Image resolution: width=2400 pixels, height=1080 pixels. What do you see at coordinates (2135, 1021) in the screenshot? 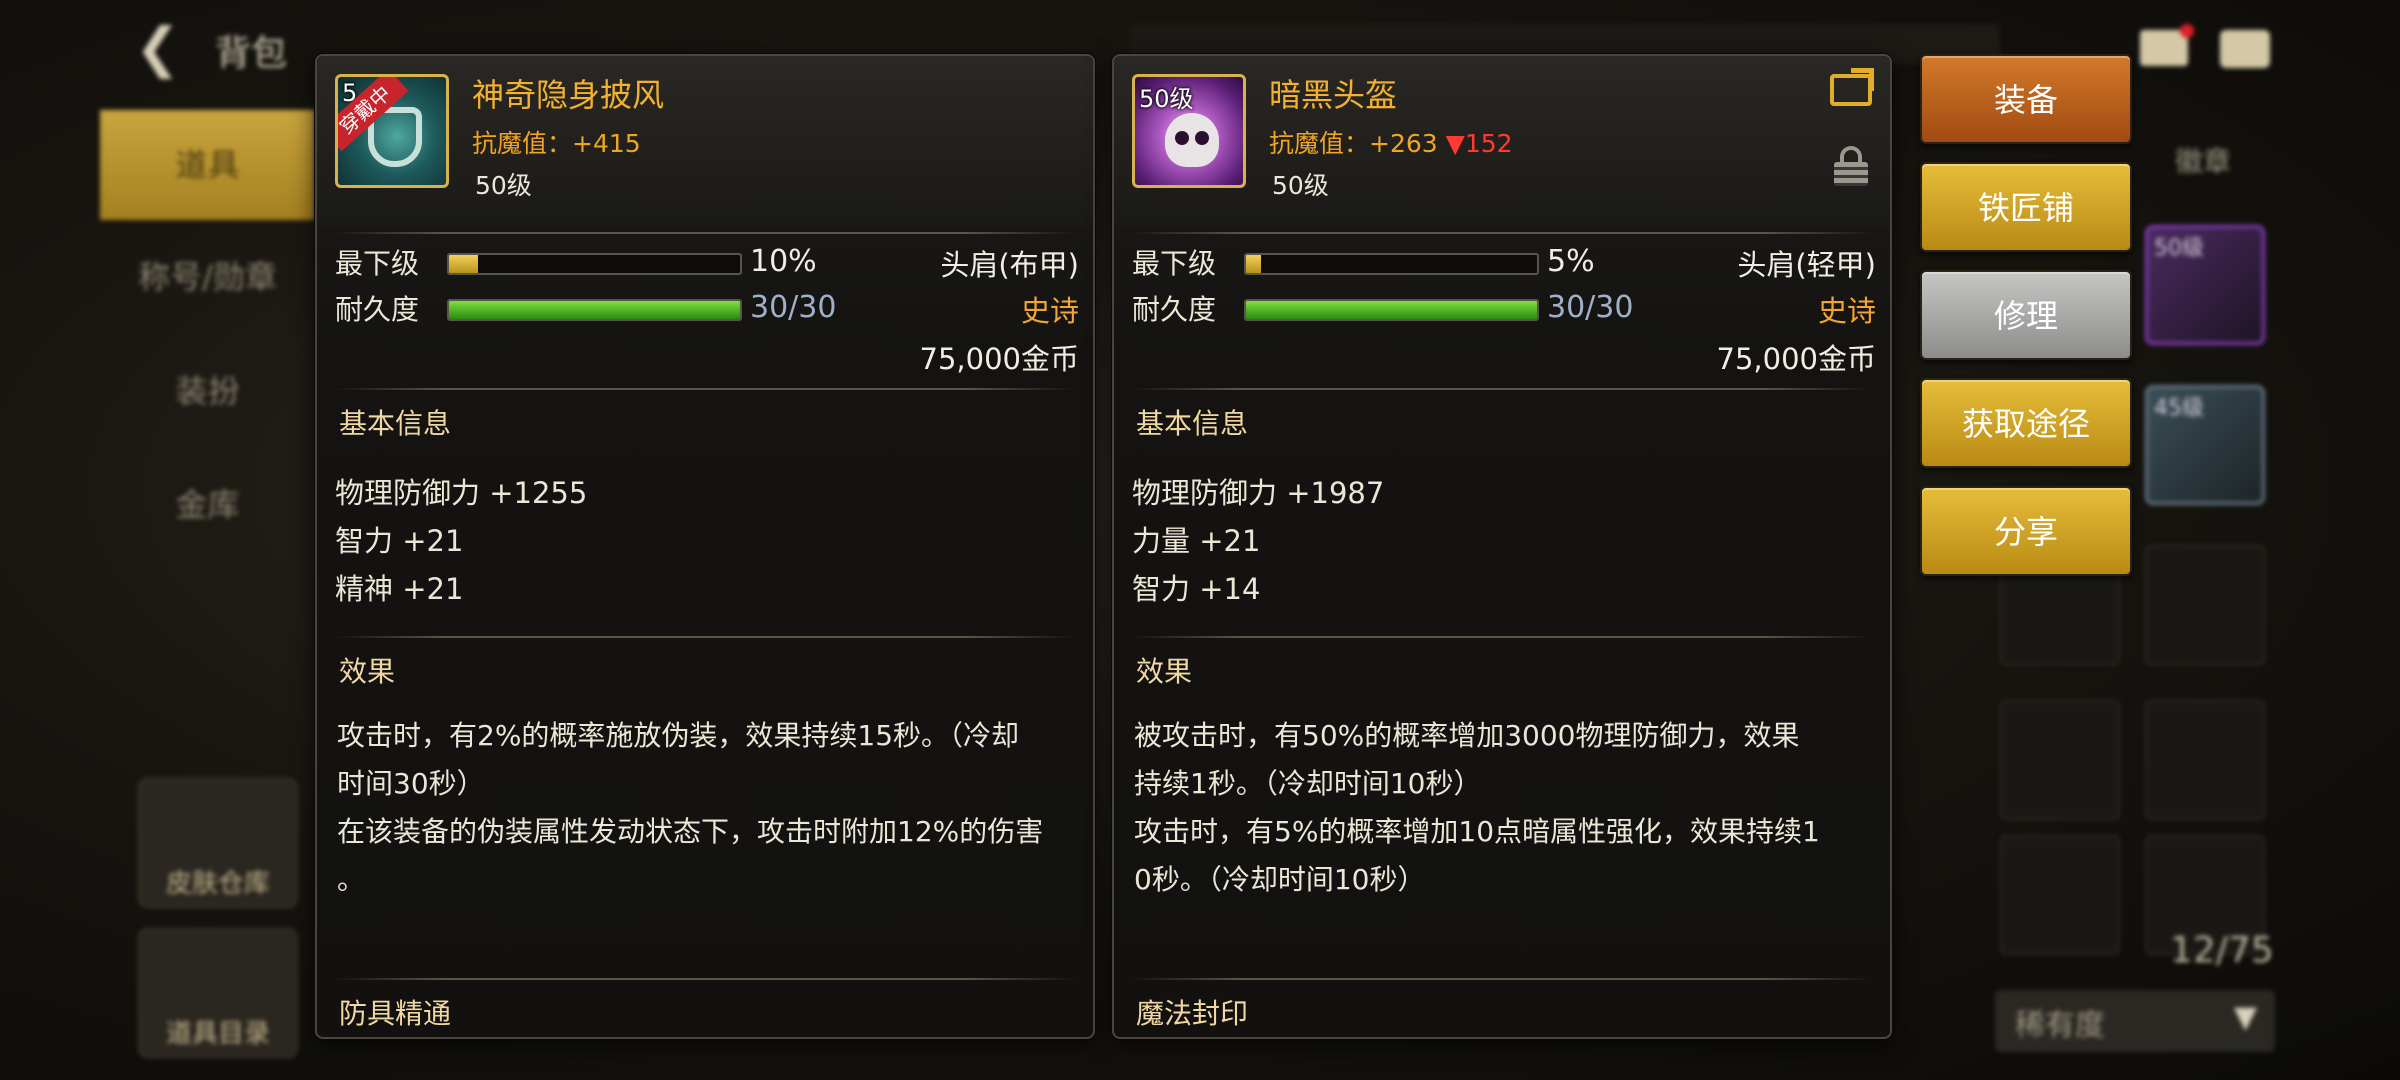
I see `sort-dropdown: 稀有度 ▼` at bounding box center [2135, 1021].